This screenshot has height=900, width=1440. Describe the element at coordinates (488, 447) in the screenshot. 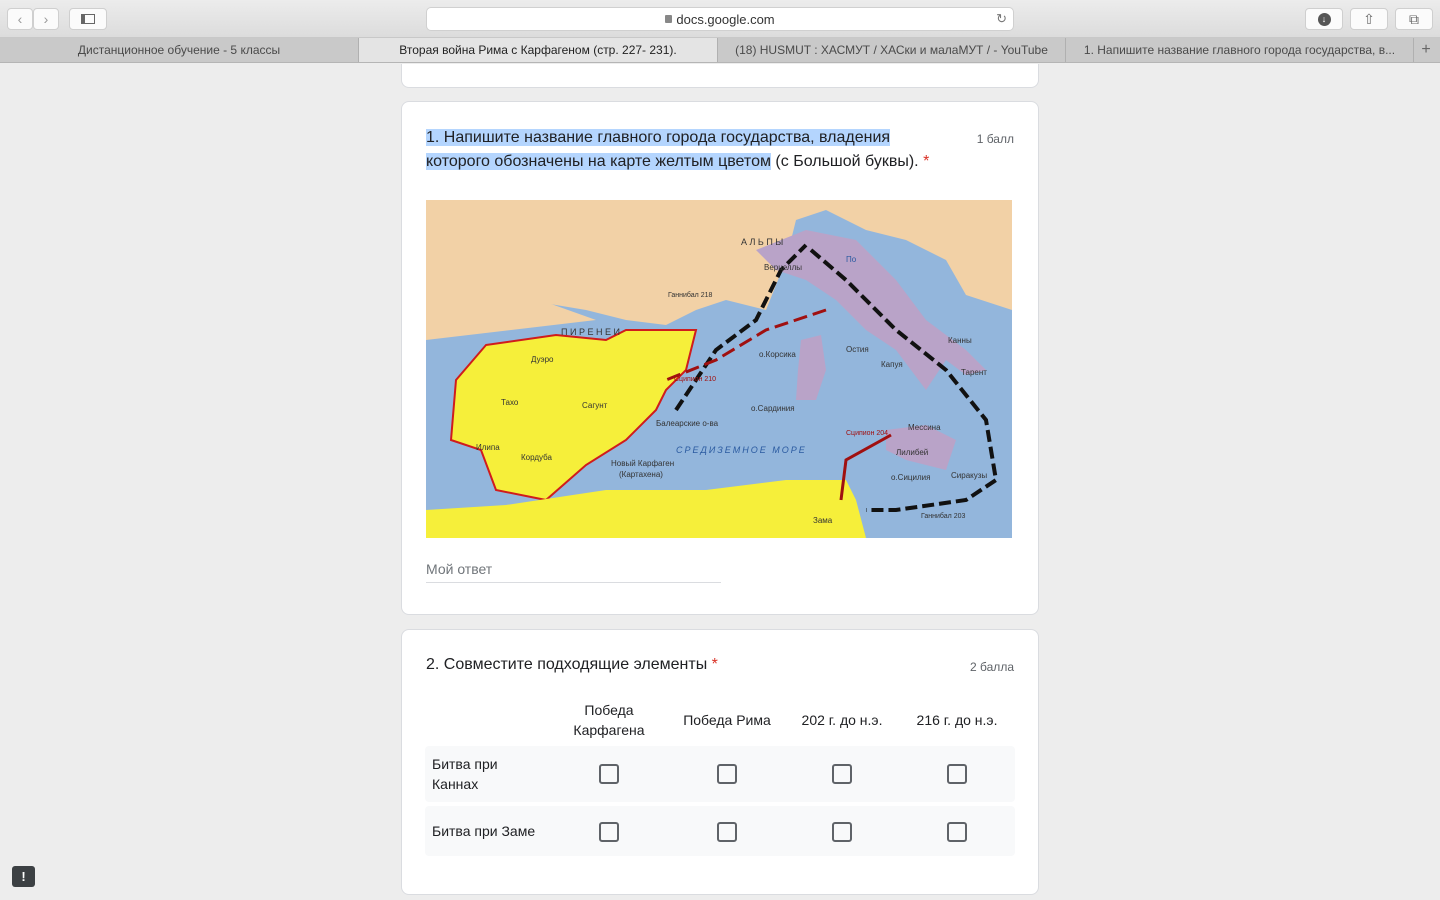

I see `map-label-ilipa: Илипа` at that location.